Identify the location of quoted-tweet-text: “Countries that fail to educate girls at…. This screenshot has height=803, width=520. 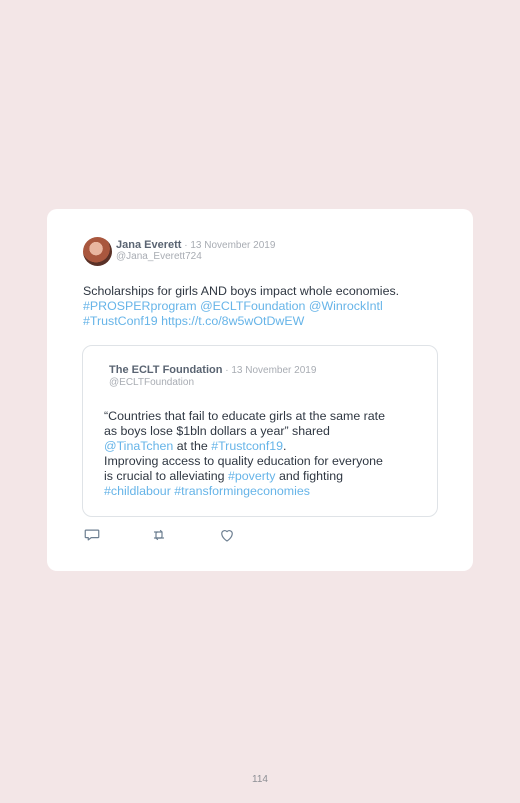
(264, 454).